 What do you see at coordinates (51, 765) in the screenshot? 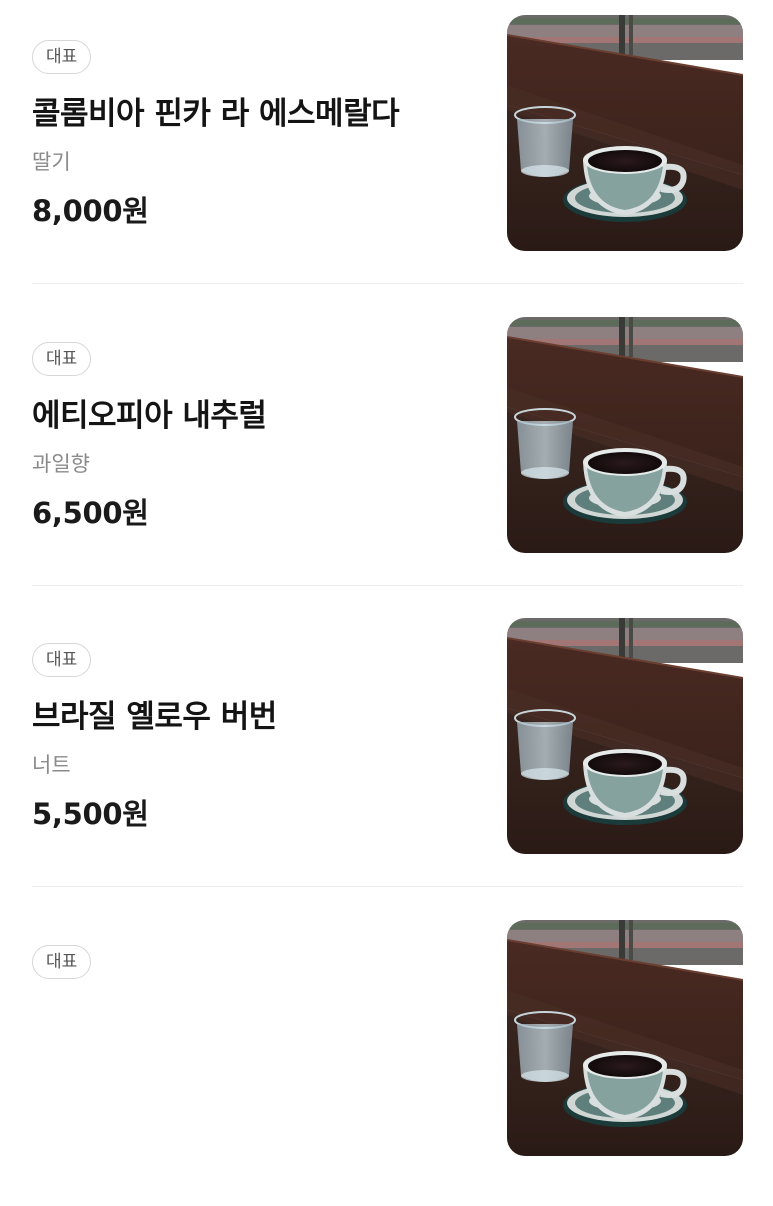
I see `menu-item-description: 너트` at bounding box center [51, 765].